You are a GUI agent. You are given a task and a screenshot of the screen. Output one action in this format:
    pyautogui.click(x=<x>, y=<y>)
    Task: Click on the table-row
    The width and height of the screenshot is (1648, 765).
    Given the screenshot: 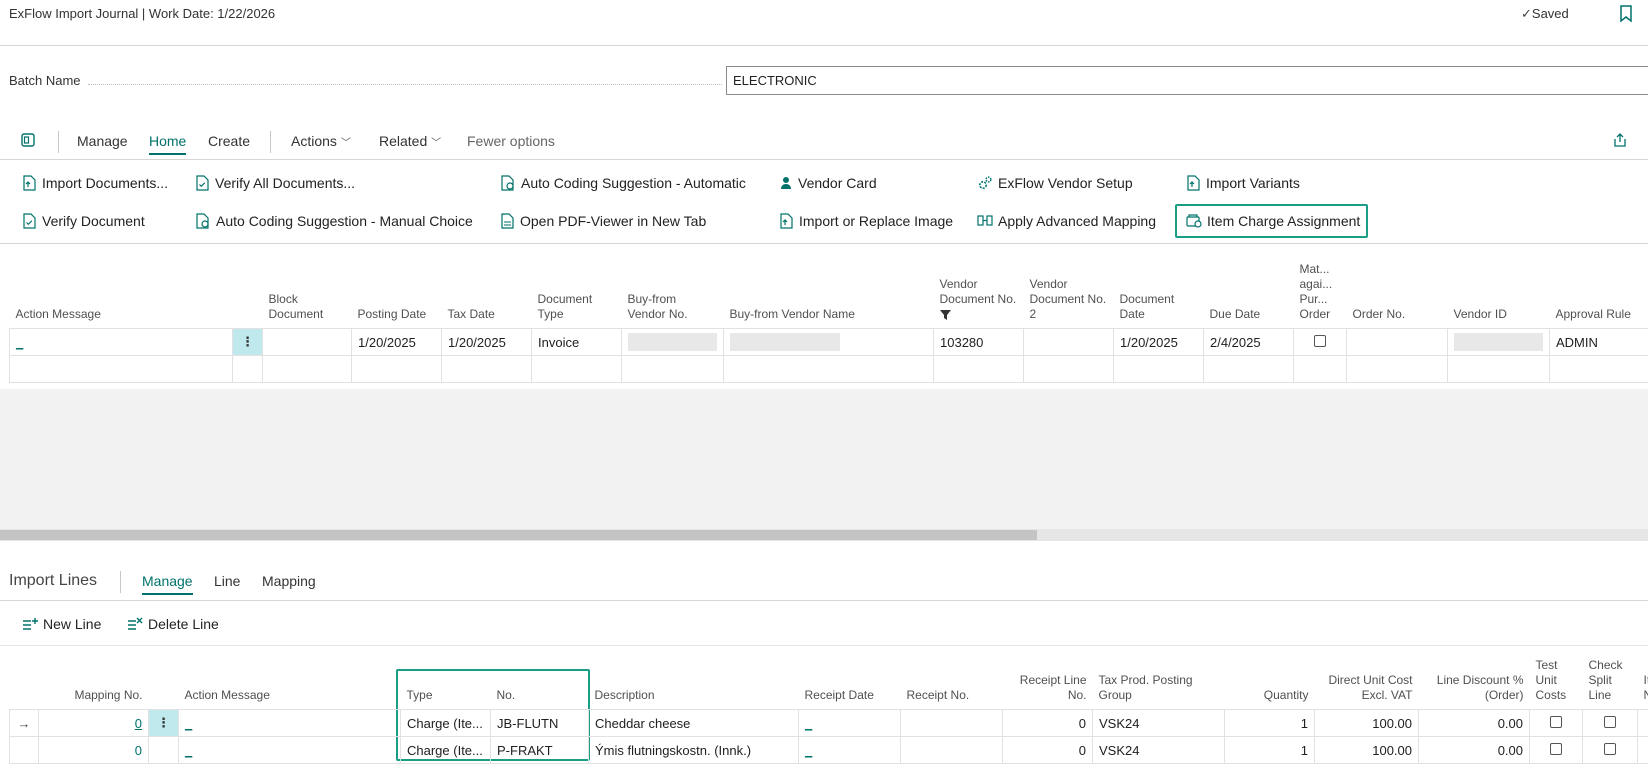 What is the action you would take?
    pyautogui.click(x=828, y=369)
    